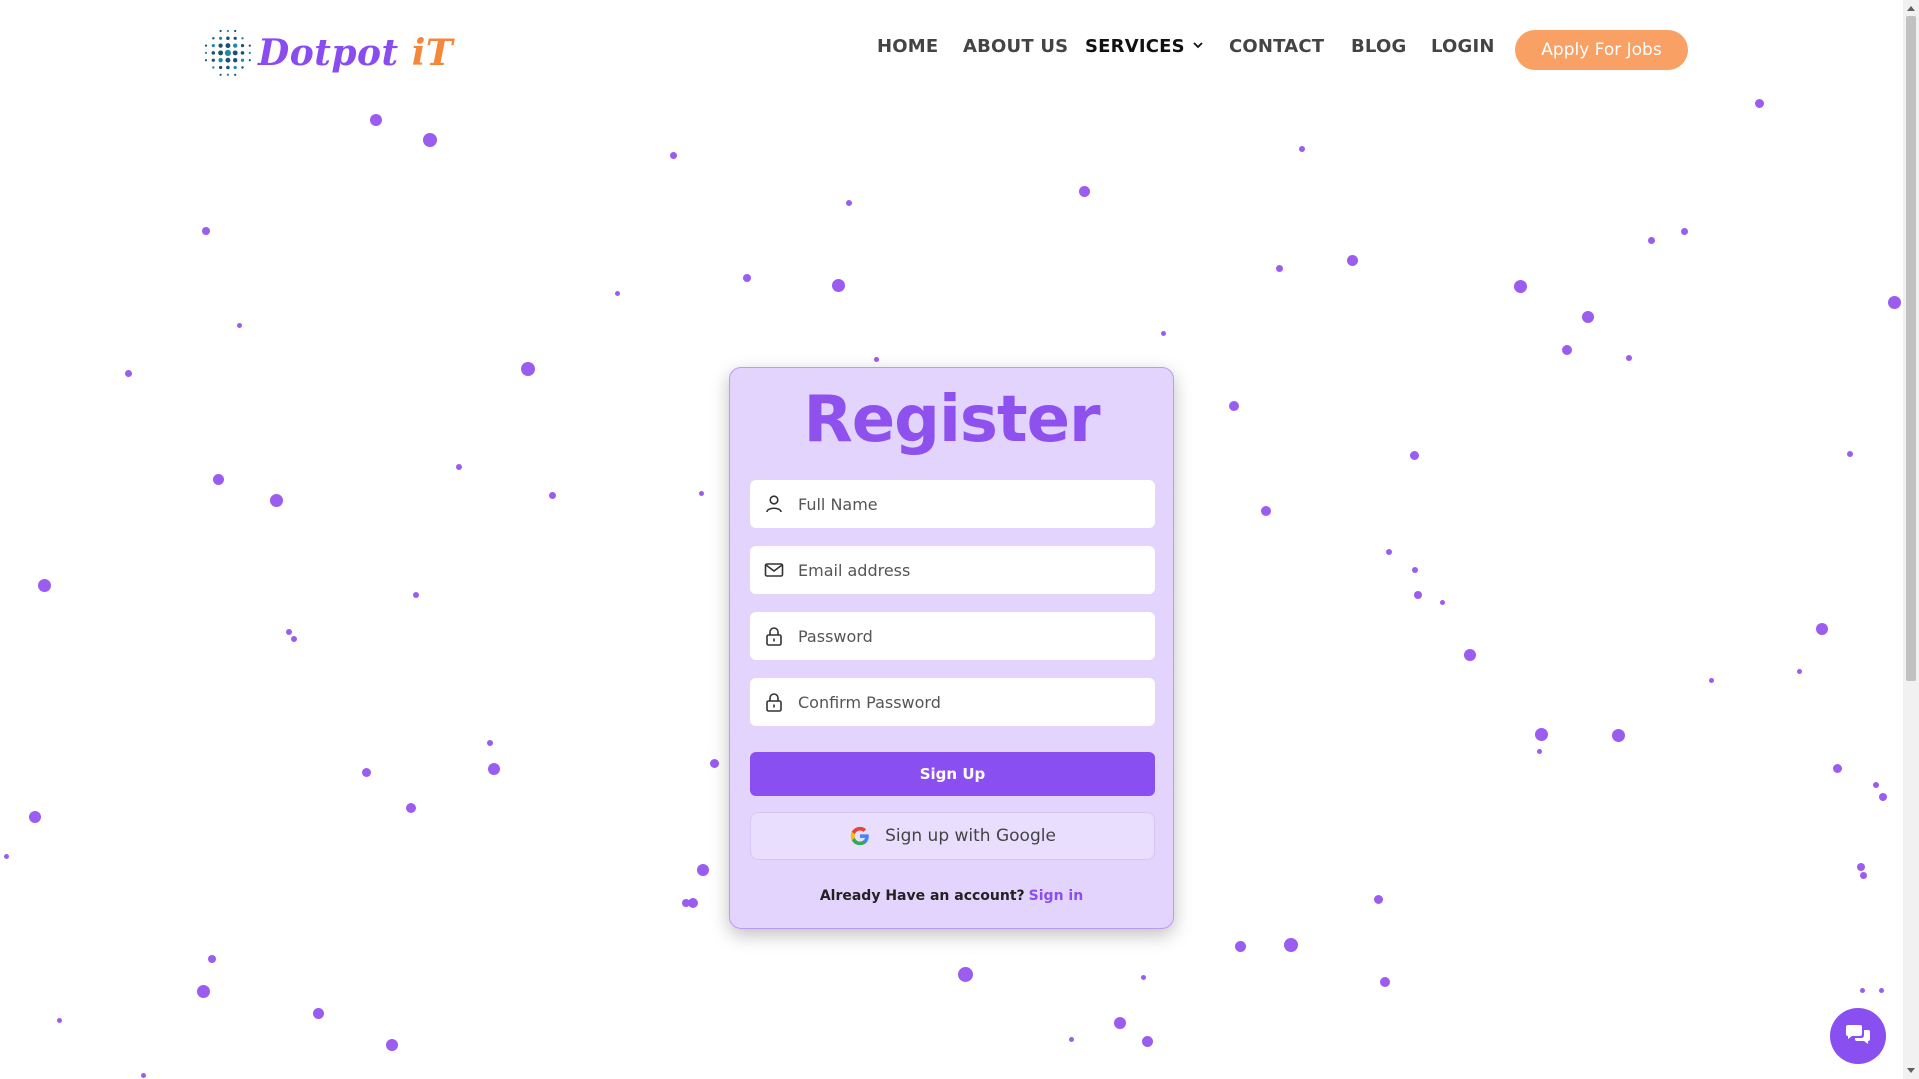 The width and height of the screenshot is (1919, 1079). I want to click on google-sign-up-button: Sign up with Google, so click(952, 836).